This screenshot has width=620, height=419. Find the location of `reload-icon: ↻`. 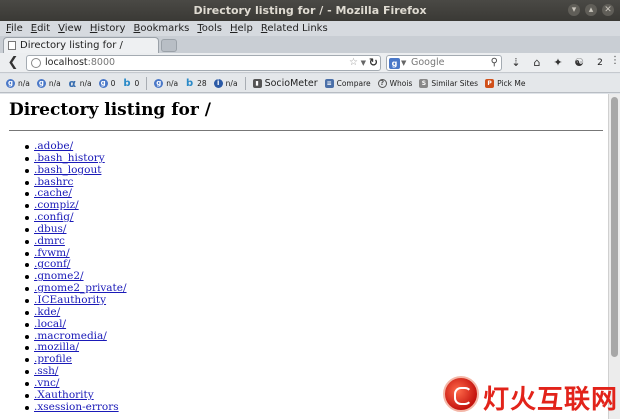

reload-icon: ↻ is located at coordinates (373, 63).